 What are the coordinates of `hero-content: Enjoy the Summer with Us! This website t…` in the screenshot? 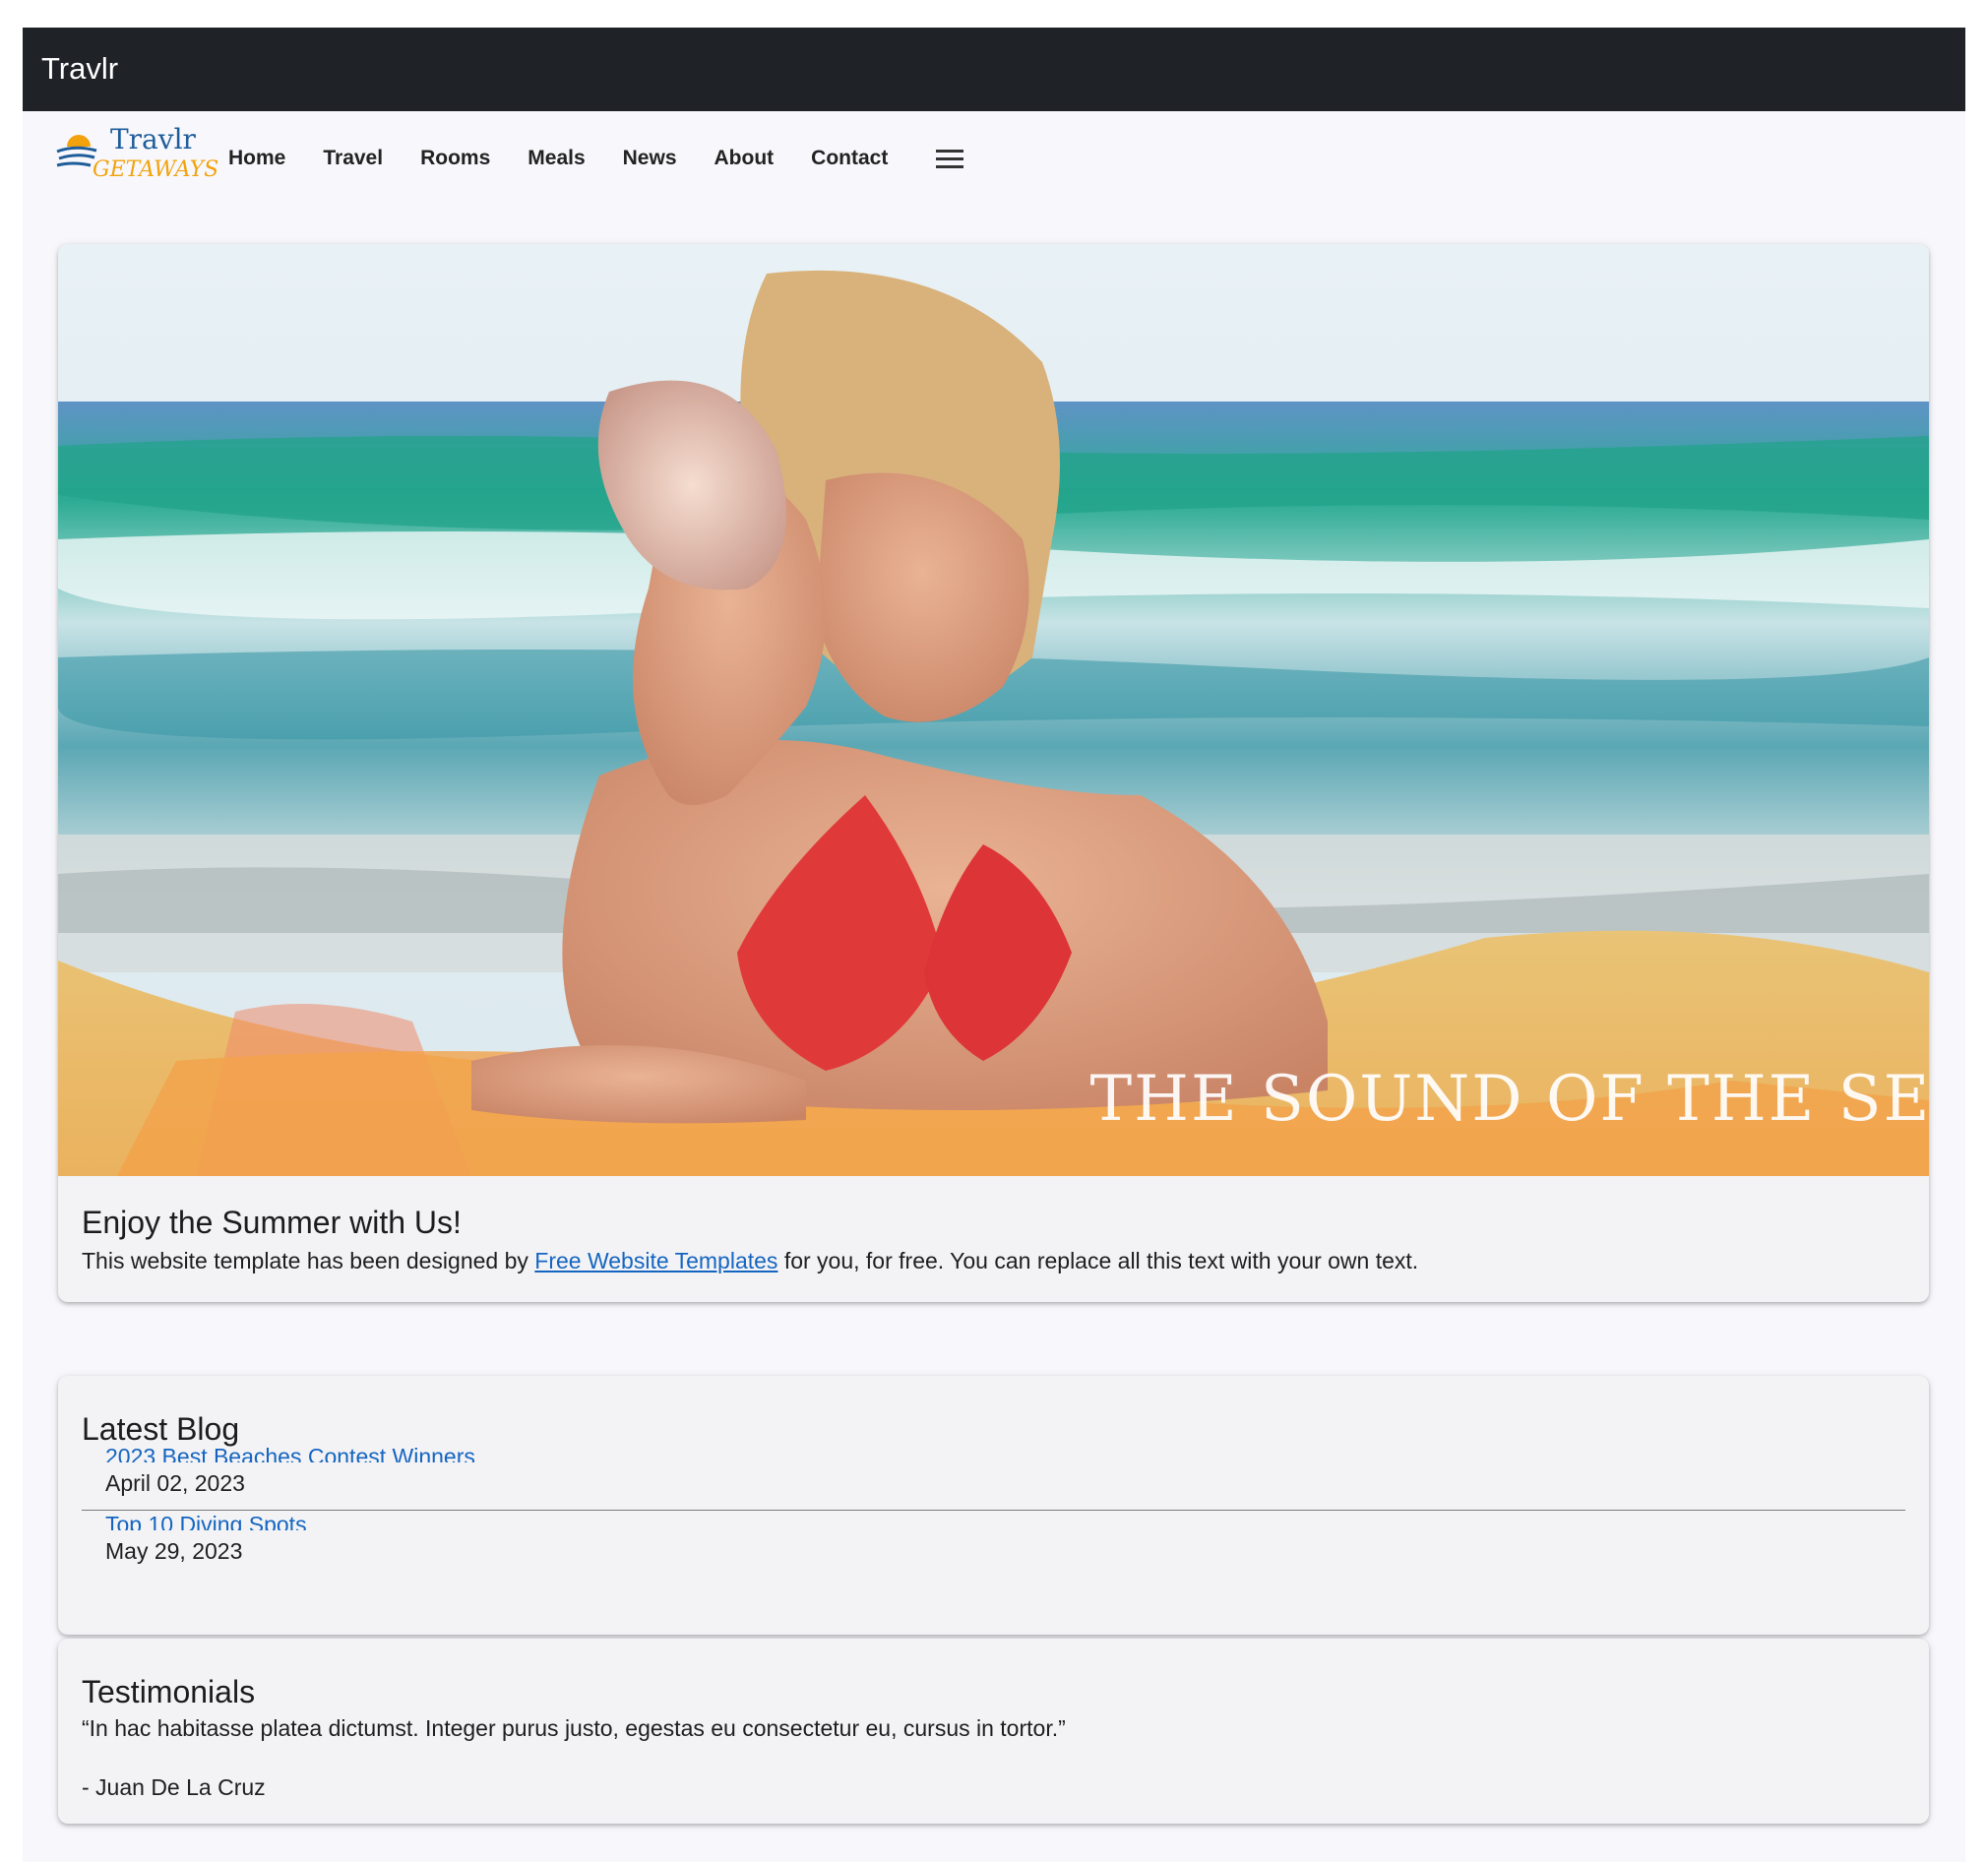 It's located at (992, 1239).